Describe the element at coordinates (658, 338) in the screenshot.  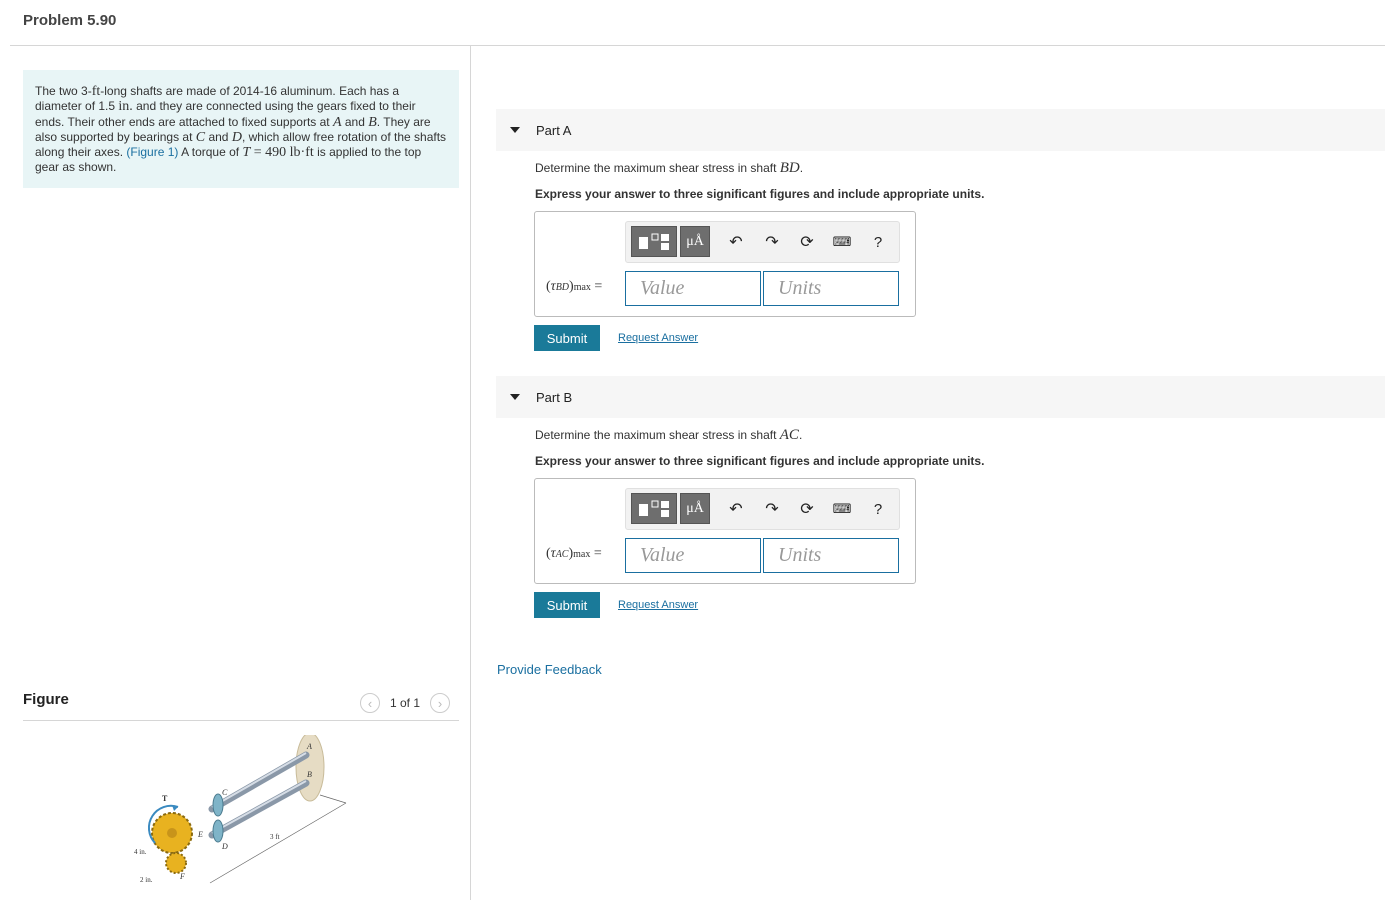
I see `part-a-request-answer-link: Request Answer` at that location.